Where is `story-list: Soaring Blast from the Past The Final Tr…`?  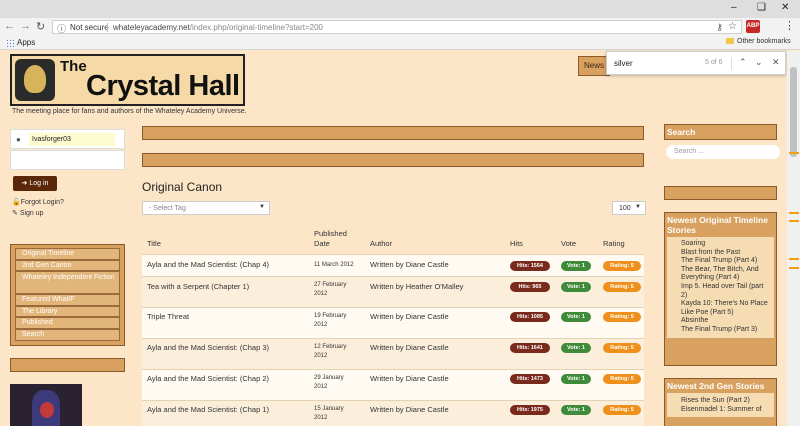
story-list: Soaring Blast from the Past The Final Tr… is located at coordinates (720, 287).